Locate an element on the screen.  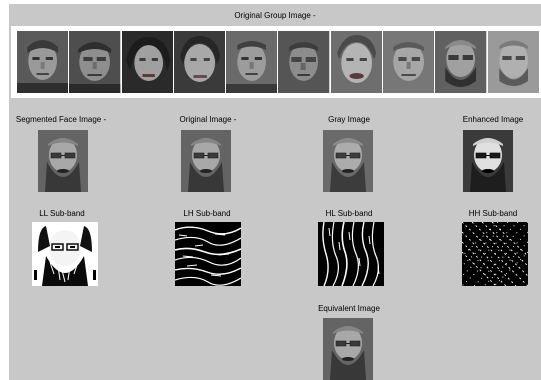
hh-subband-image is located at coordinates (495, 254).